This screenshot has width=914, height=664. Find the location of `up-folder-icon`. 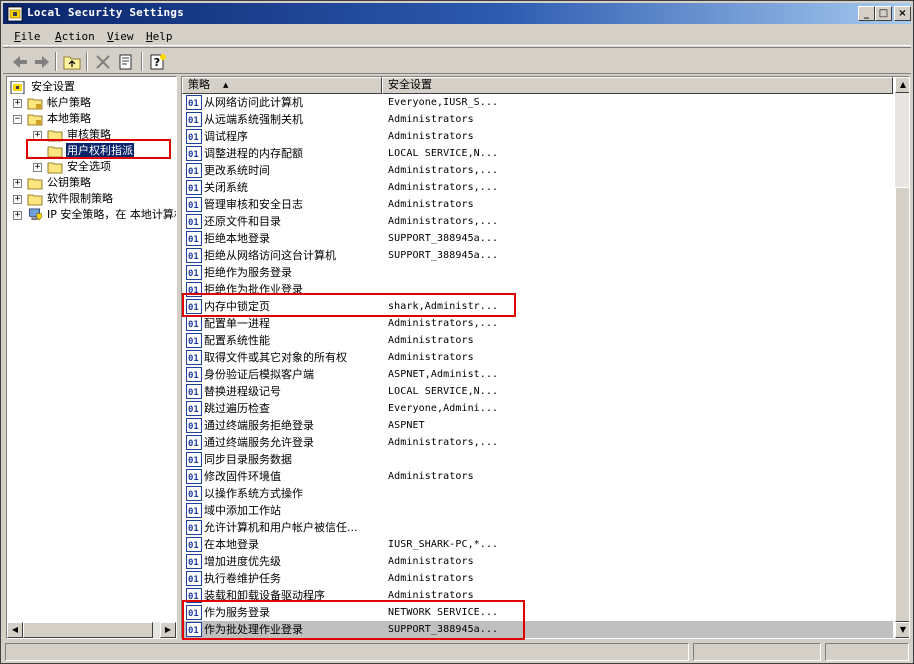

up-folder-icon is located at coordinates (72, 62).